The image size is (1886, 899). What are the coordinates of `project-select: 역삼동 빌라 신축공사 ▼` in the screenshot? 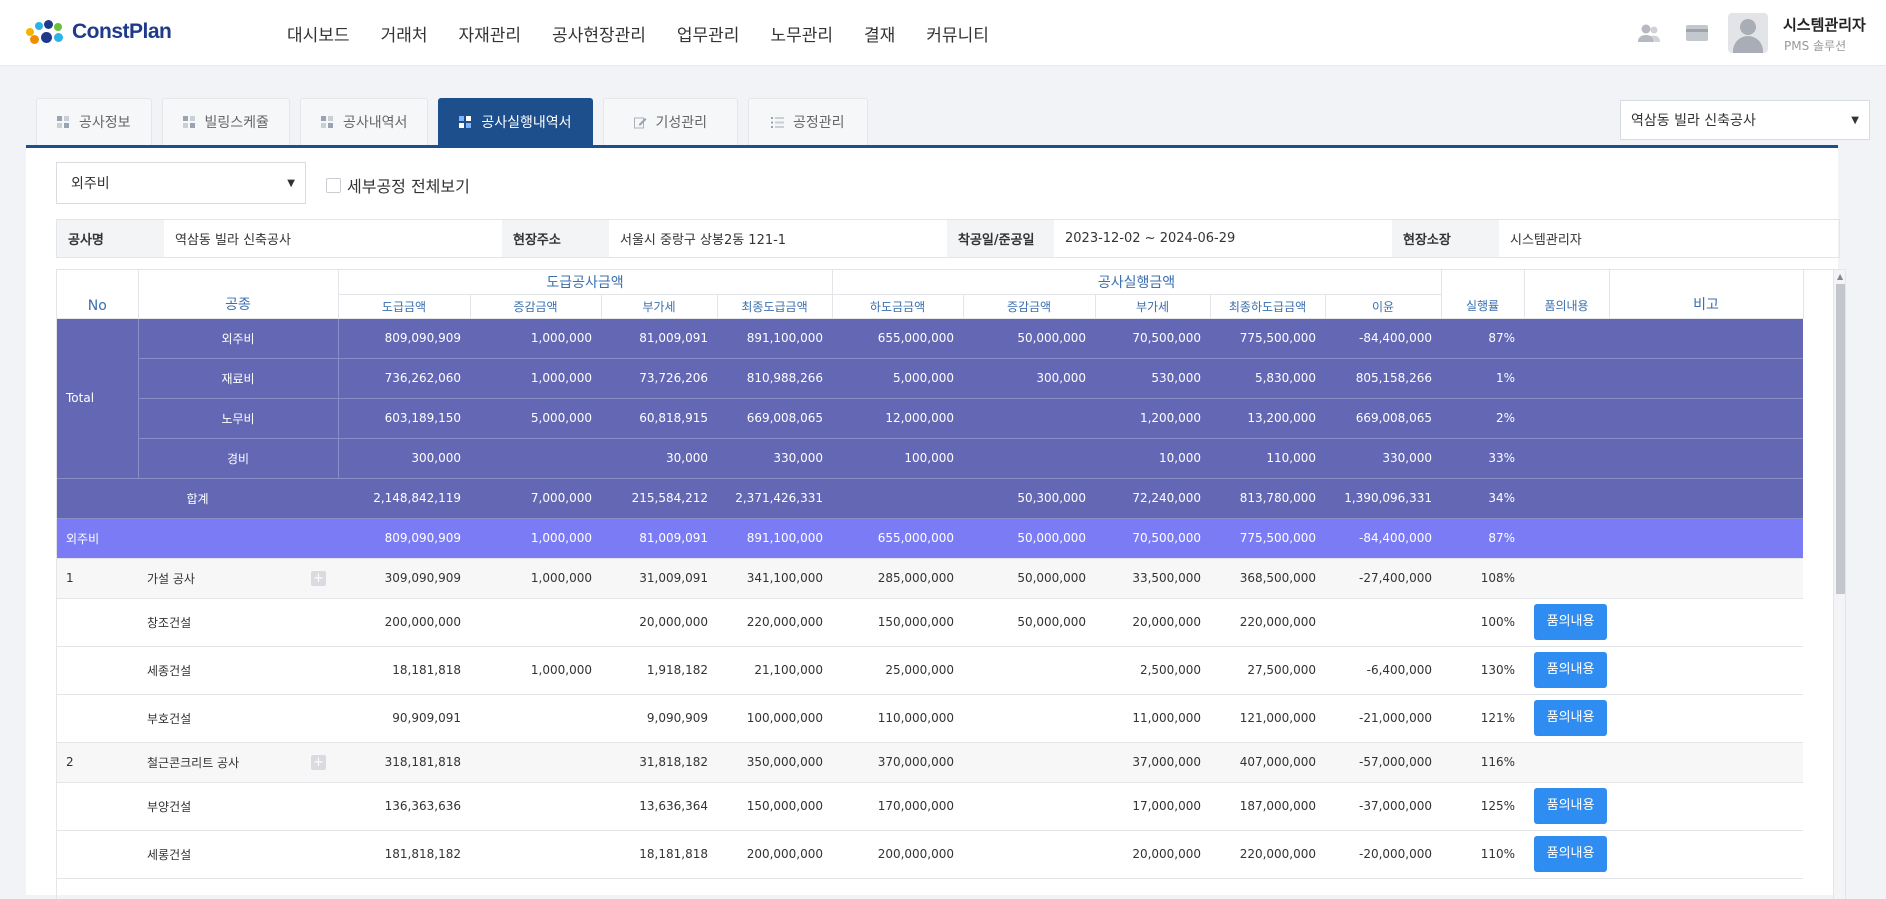 It's located at (1745, 120).